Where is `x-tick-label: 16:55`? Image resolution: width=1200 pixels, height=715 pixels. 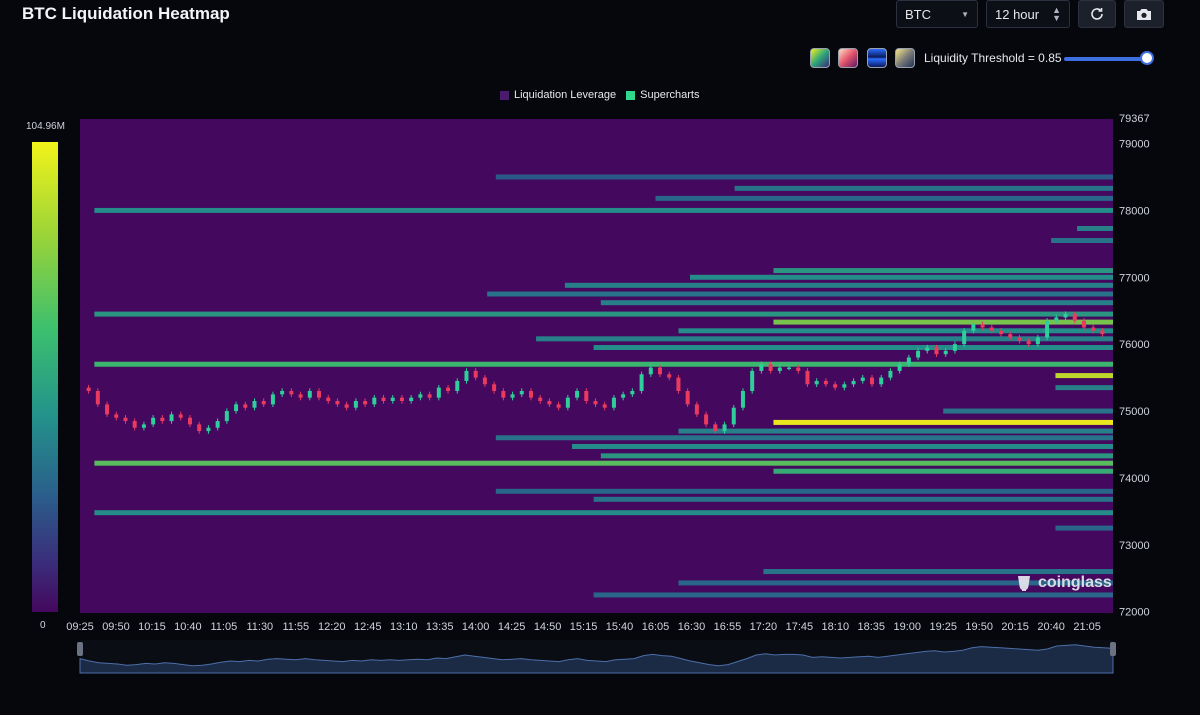 x-tick-label: 16:55 is located at coordinates (728, 627).